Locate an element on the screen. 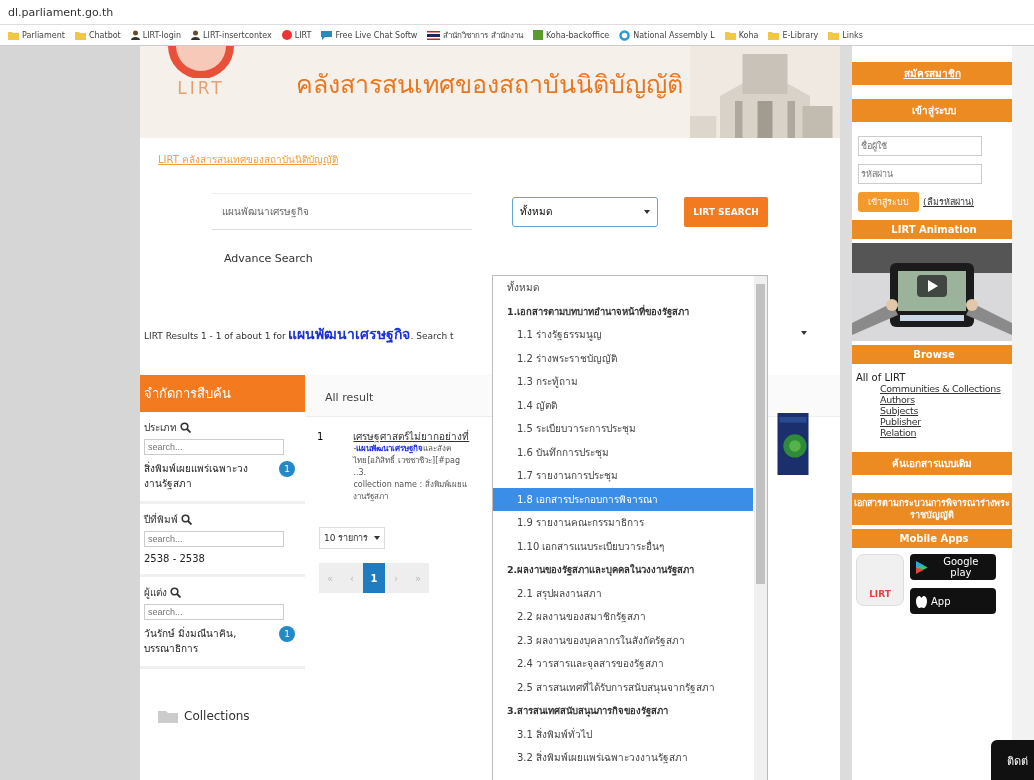  browse-root: All of LIRT is located at coordinates (881, 377).